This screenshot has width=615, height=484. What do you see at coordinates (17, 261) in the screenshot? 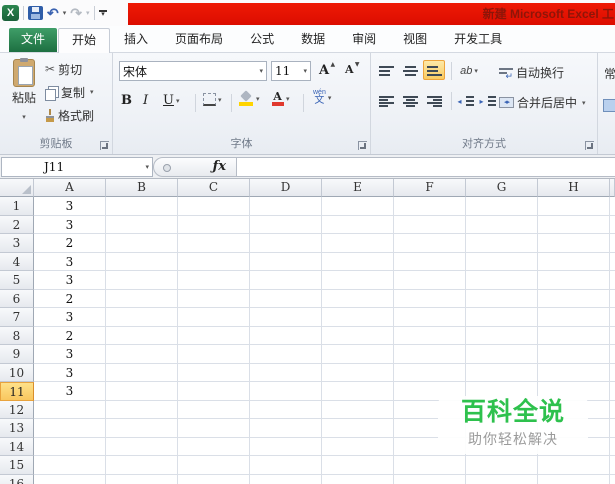
I see `row-header-4: 4` at bounding box center [17, 261].